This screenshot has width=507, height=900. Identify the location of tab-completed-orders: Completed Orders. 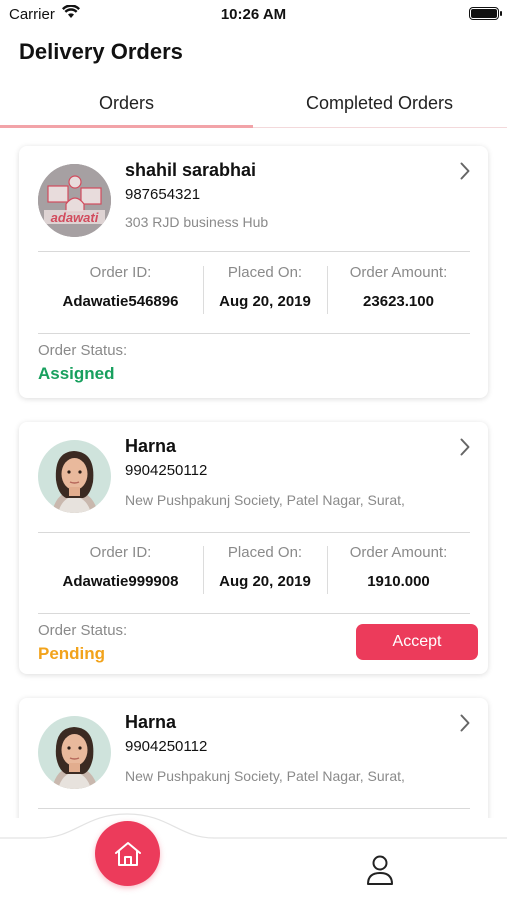
(379, 105).